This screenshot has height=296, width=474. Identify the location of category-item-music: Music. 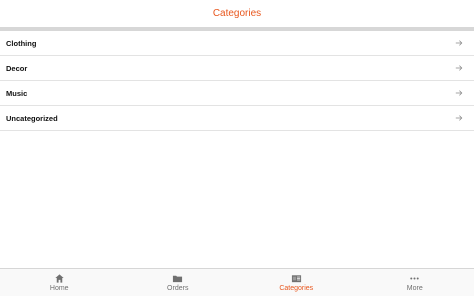
(237, 93).